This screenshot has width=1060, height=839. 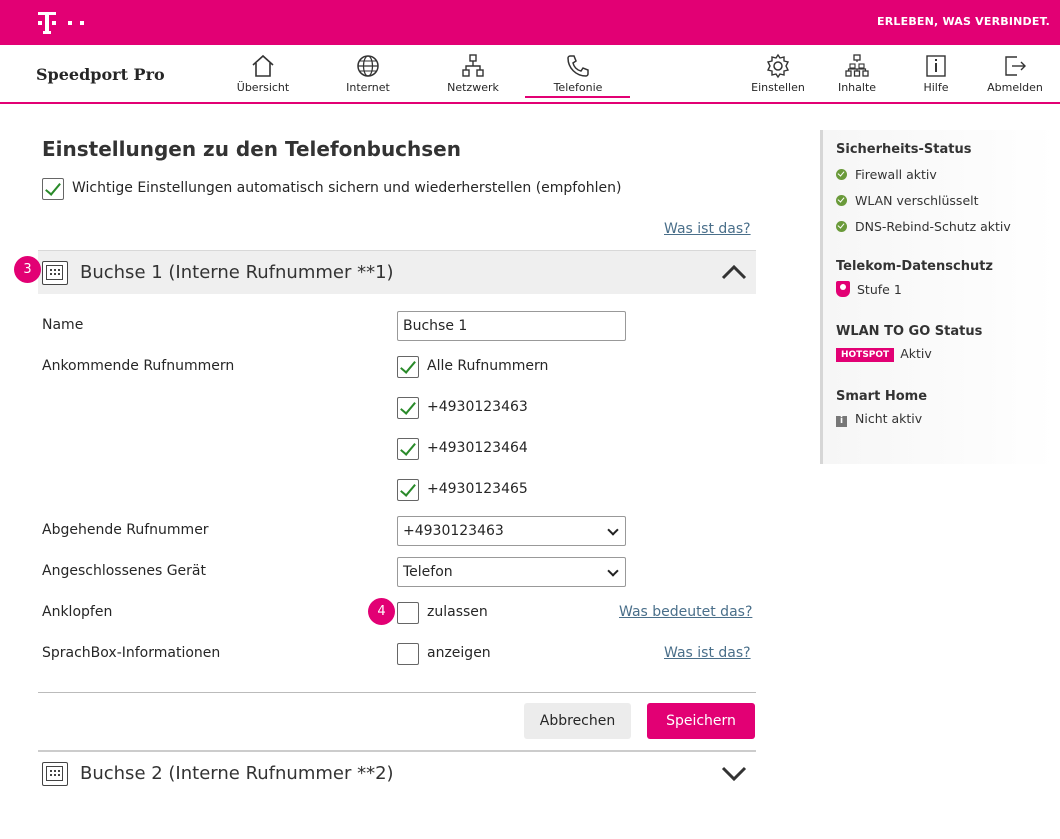 What do you see at coordinates (963, 21) in the screenshot?
I see `slogan: ERLEBEN, WAS VERBINDET.` at bounding box center [963, 21].